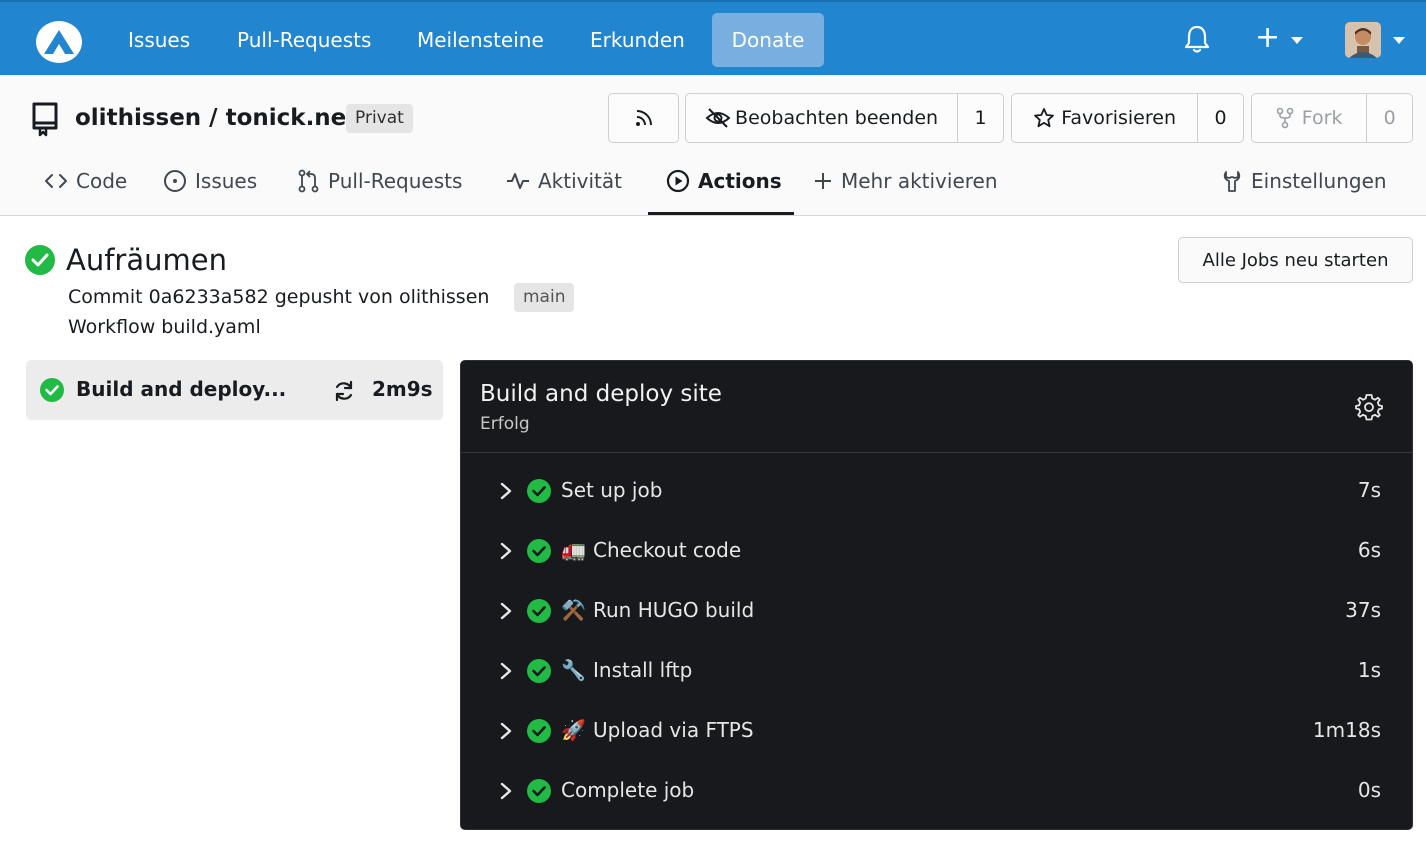  I want to click on job-list-item: Build and deploy... 2m9s, so click(234, 390).